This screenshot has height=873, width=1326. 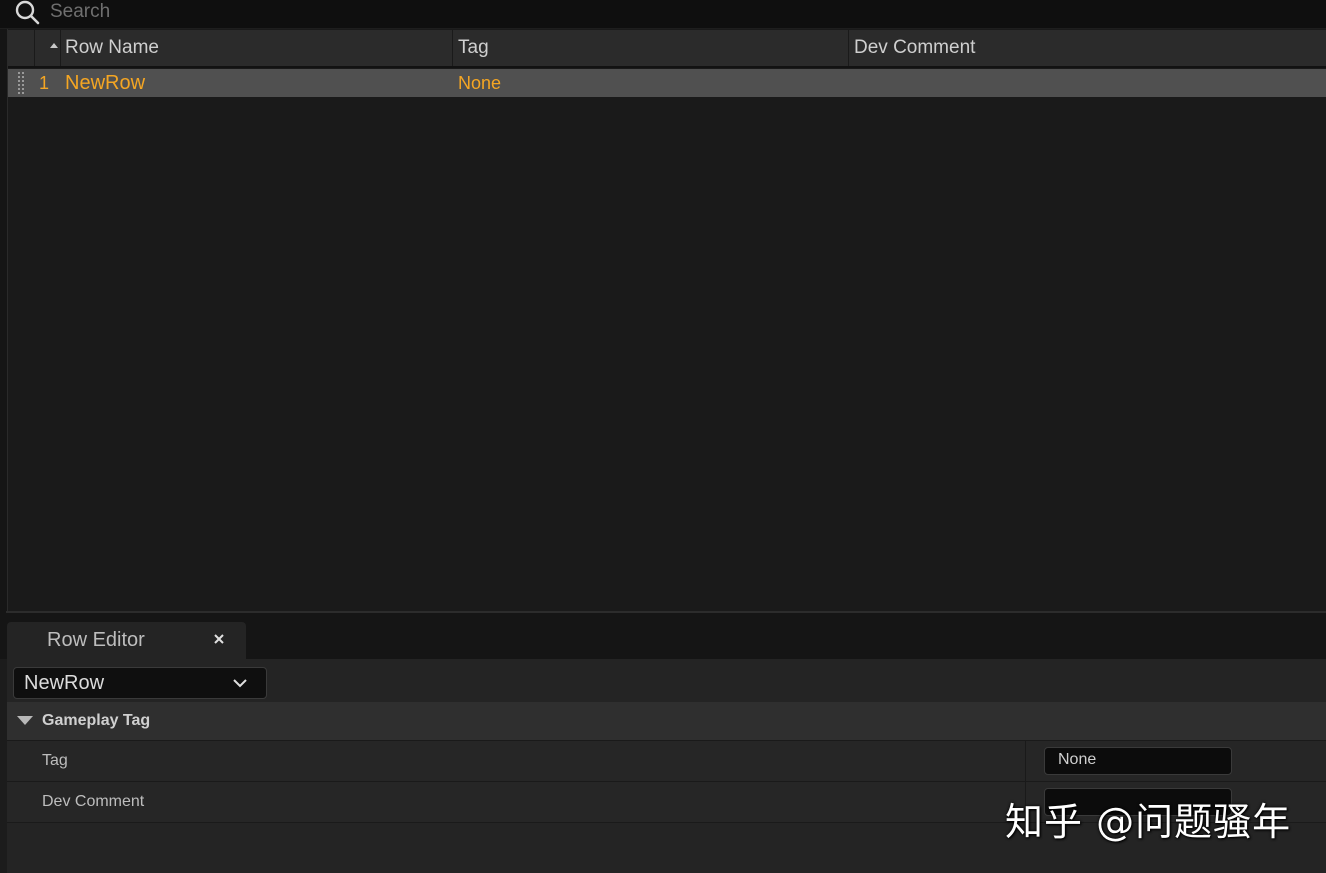 I want to click on tab-label: Row Editor, so click(x=96, y=640).